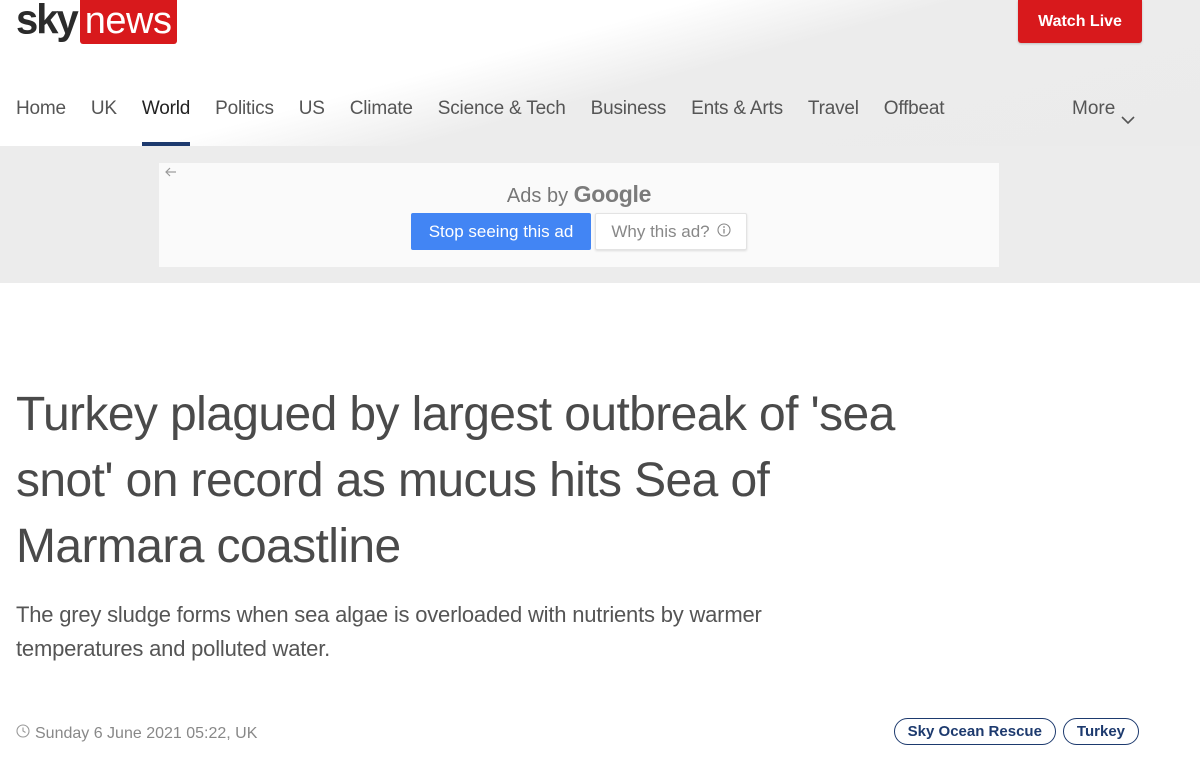 This screenshot has width=1200, height=758. I want to click on ads-by-google-label: Ads by Google, so click(579, 194).